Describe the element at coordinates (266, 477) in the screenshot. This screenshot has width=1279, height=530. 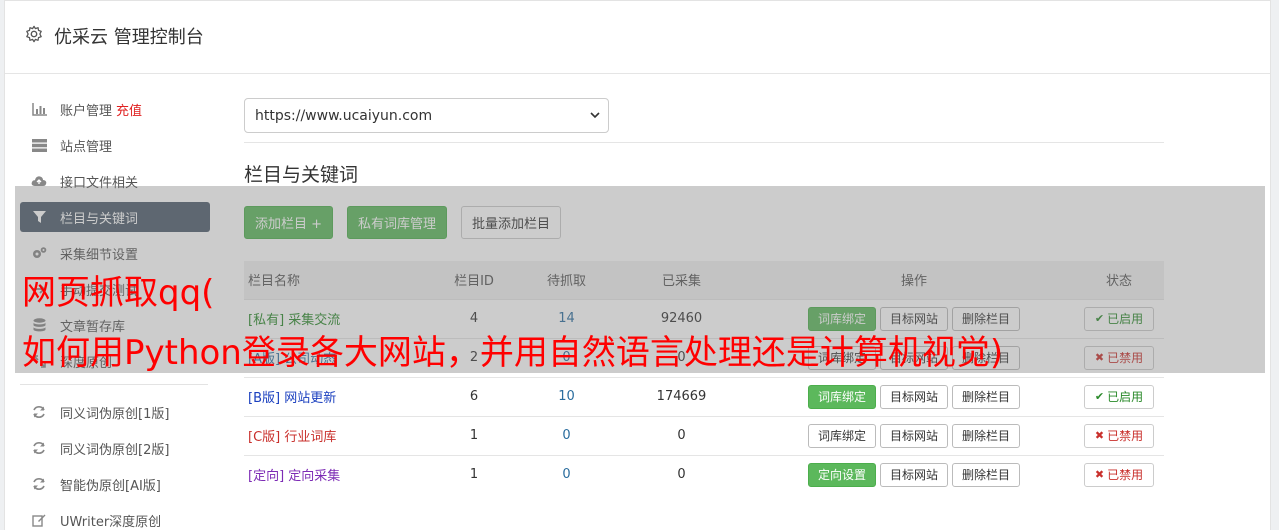
I see `column-tag: [定向]` at that location.